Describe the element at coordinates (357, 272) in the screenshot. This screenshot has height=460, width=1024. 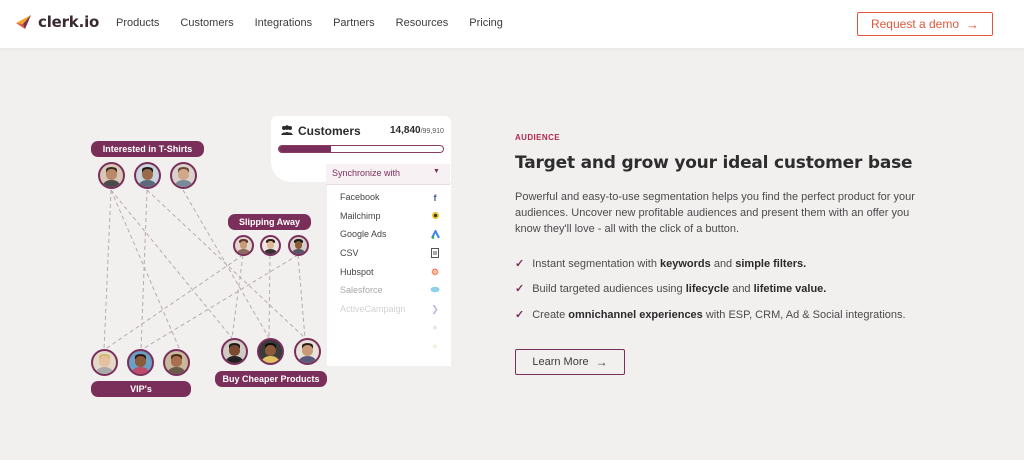
I see `sync-item-hubspot: Hubspot` at that location.